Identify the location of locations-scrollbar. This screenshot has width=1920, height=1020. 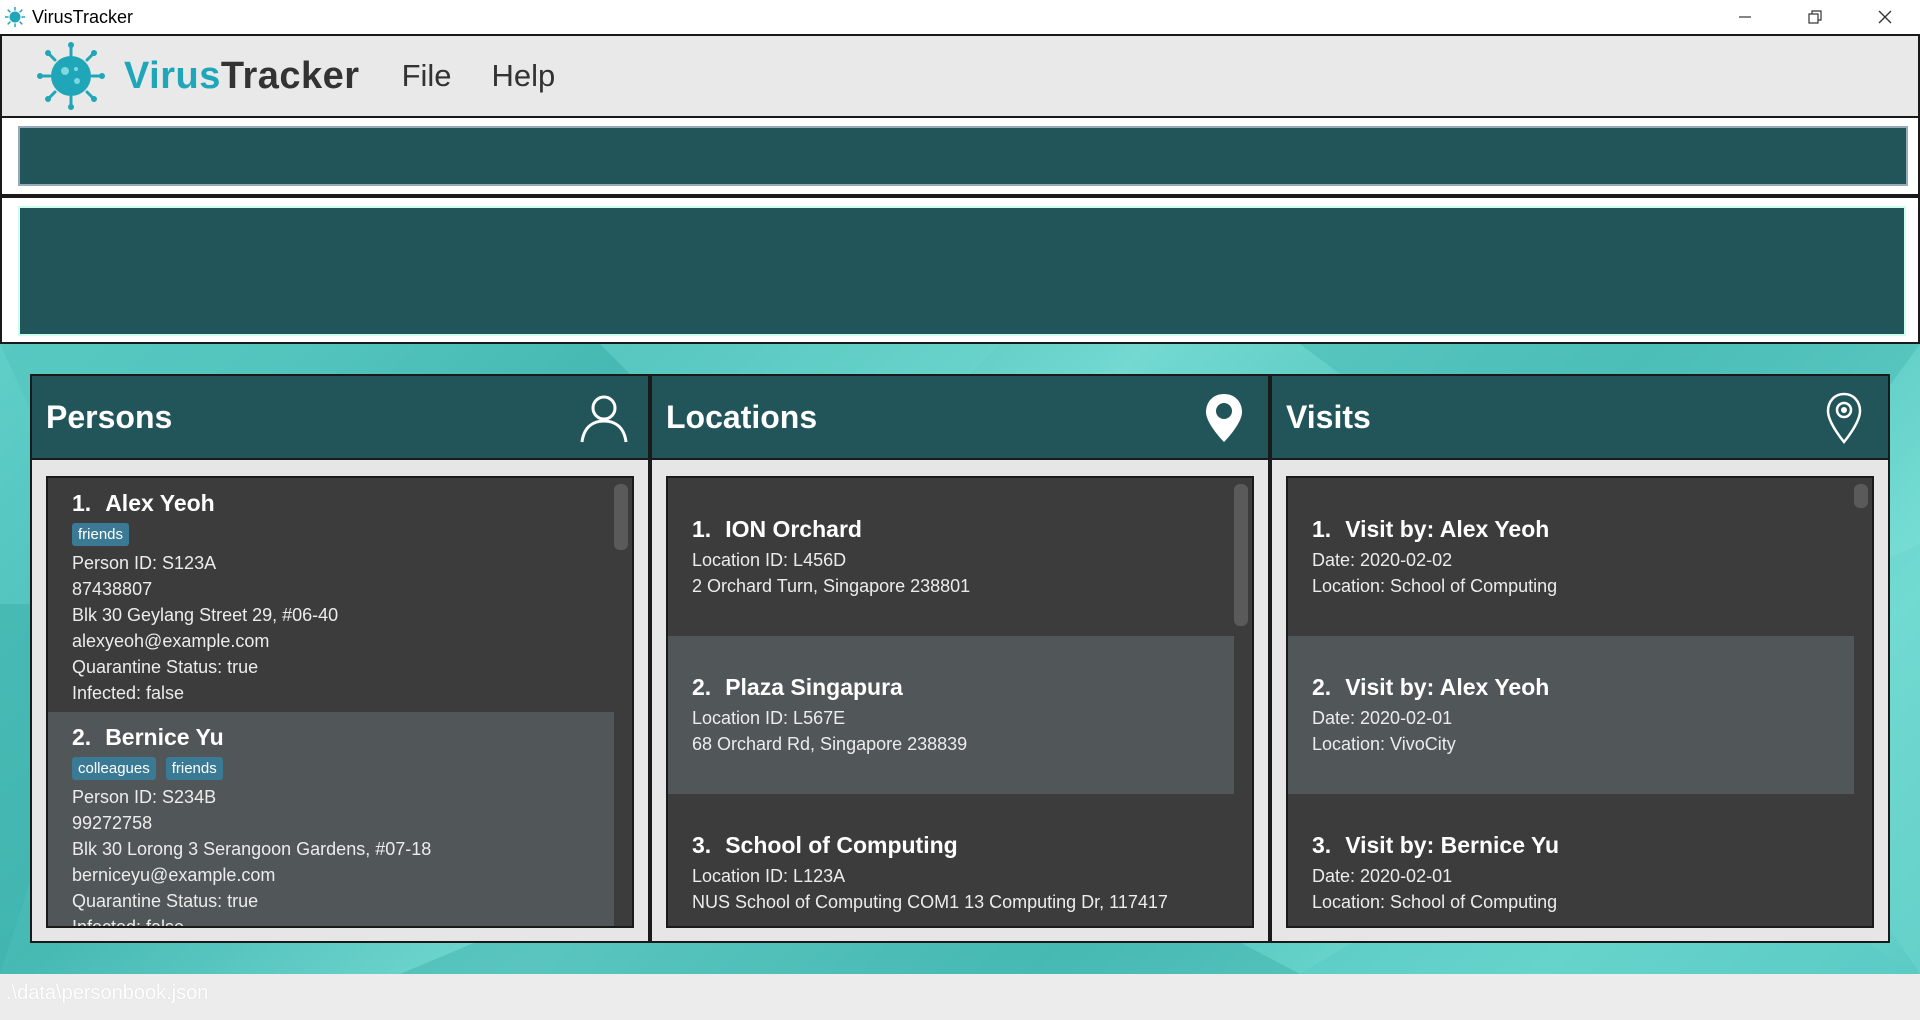
(1241, 555).